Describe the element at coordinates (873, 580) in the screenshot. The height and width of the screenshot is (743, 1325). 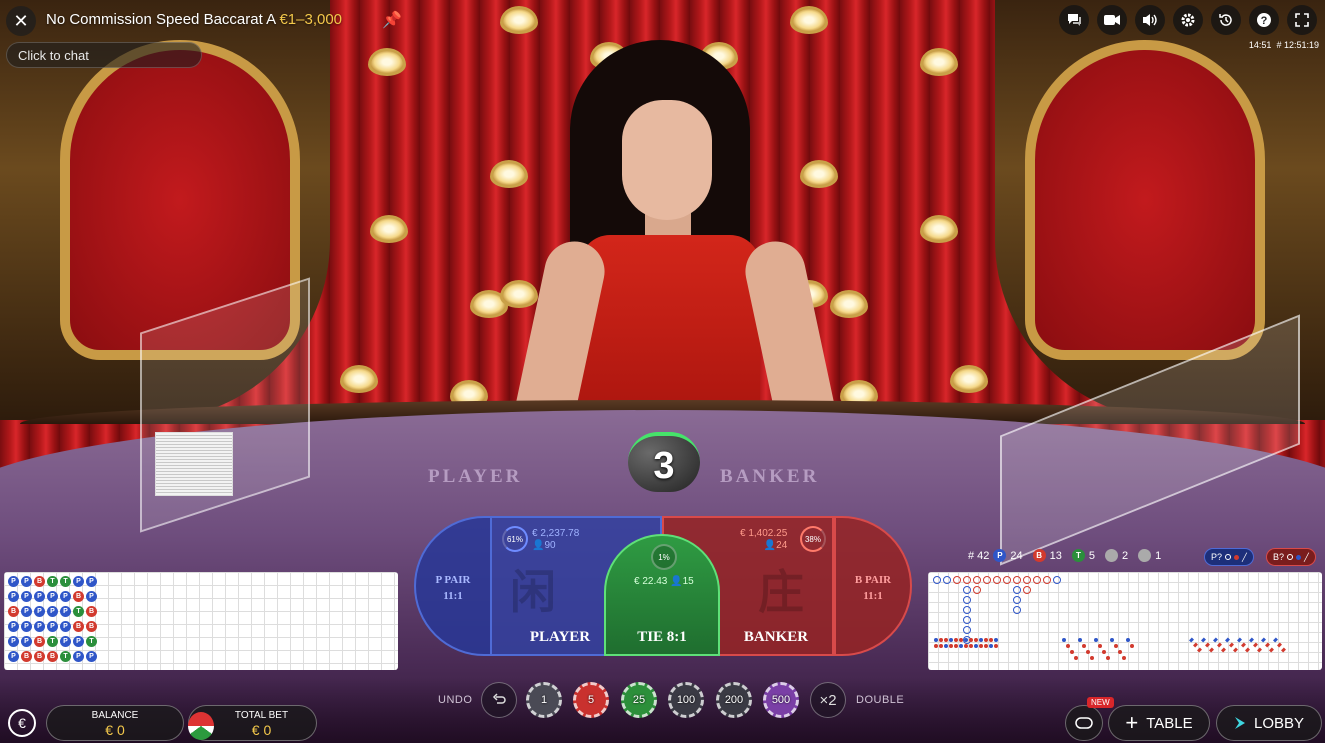
I see `banker-pair-title: B PAIR` at that location.